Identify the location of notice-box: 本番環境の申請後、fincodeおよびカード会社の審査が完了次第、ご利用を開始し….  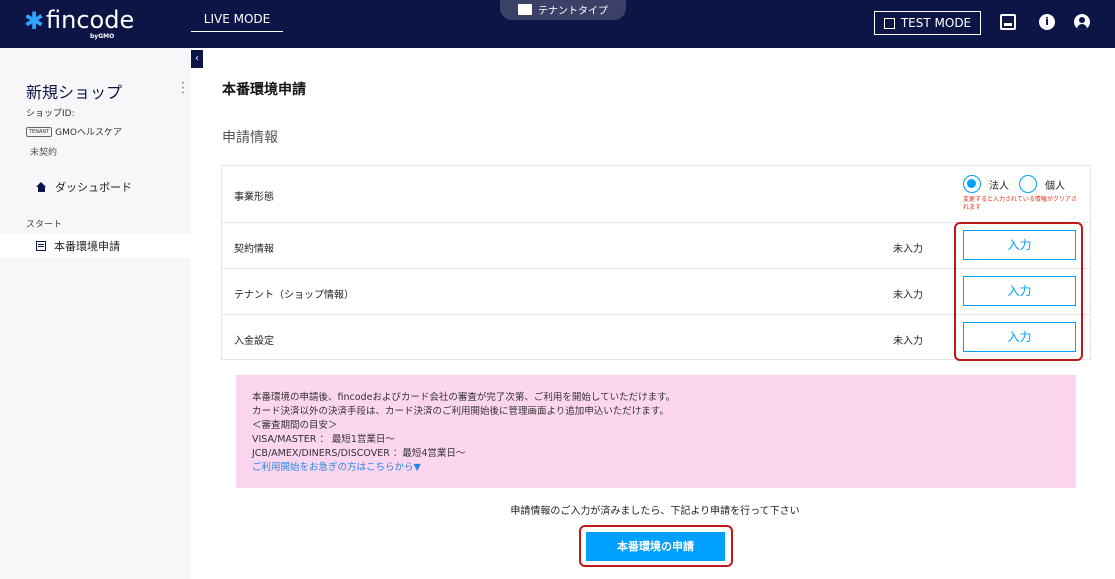
(656, 431).